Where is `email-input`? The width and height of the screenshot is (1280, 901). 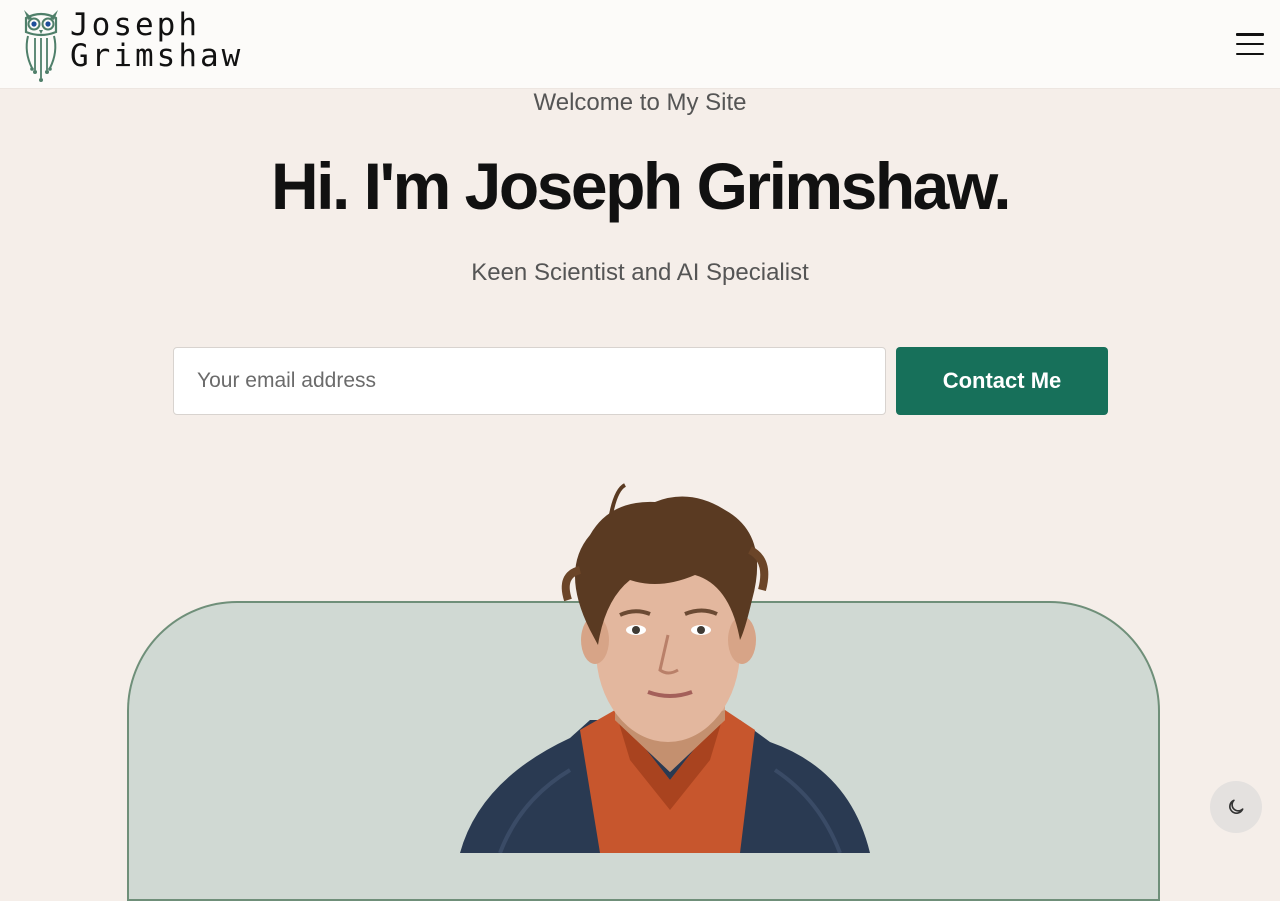
email-input is located at coordinates (529, 381).